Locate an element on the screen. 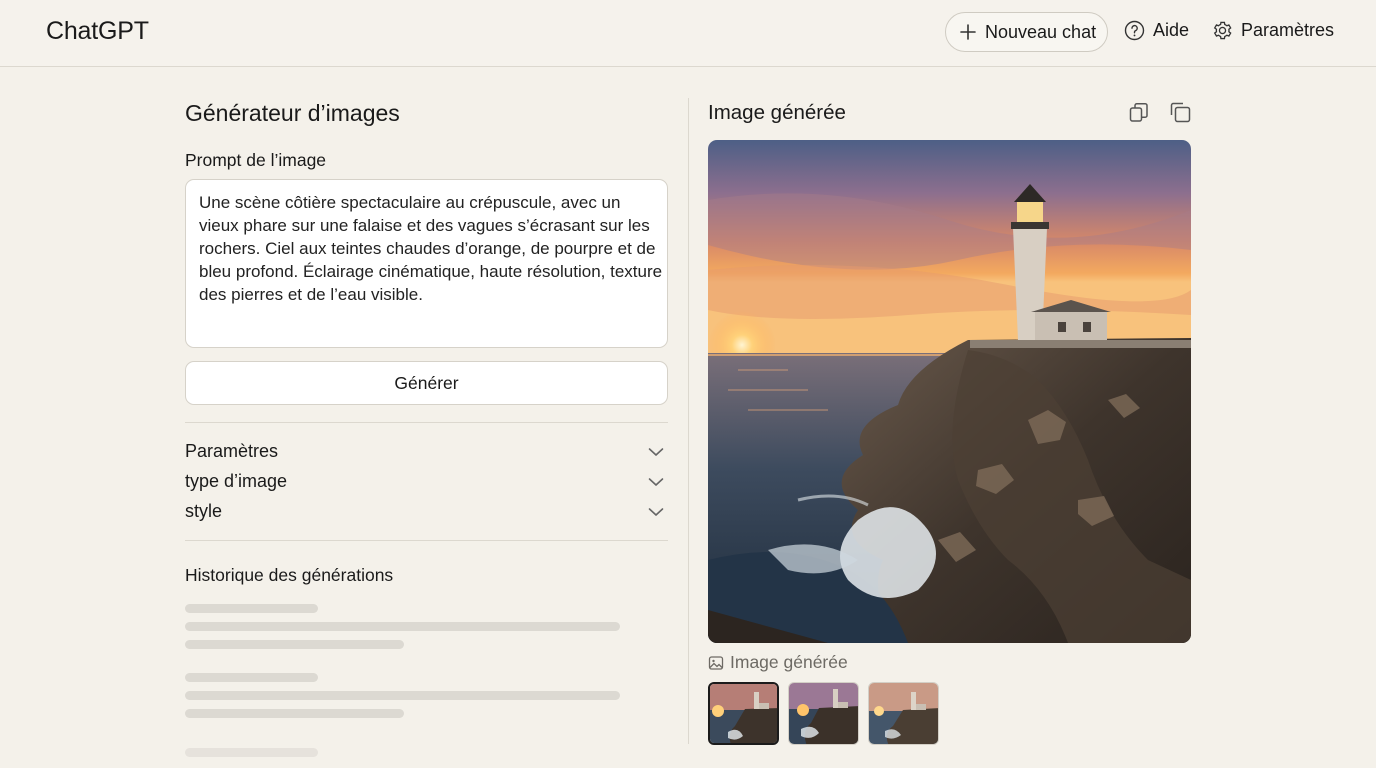  panel-separator is located at coordinates (688, 421).